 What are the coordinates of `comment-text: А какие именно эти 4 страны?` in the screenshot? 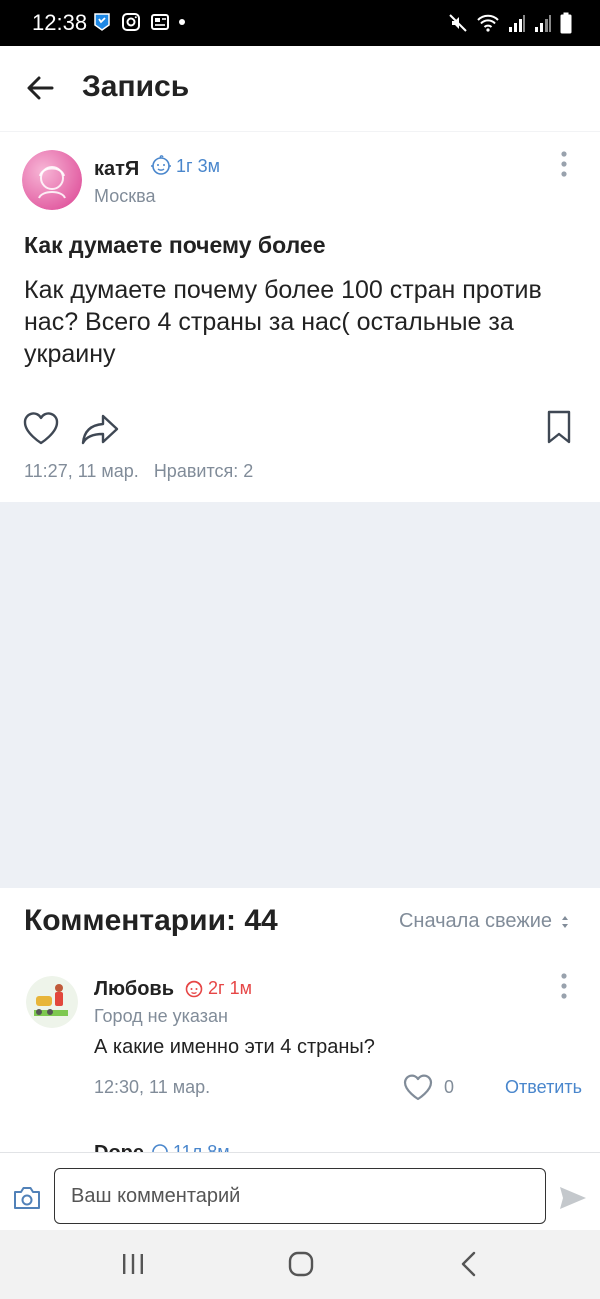 It's located at (234, 1047).